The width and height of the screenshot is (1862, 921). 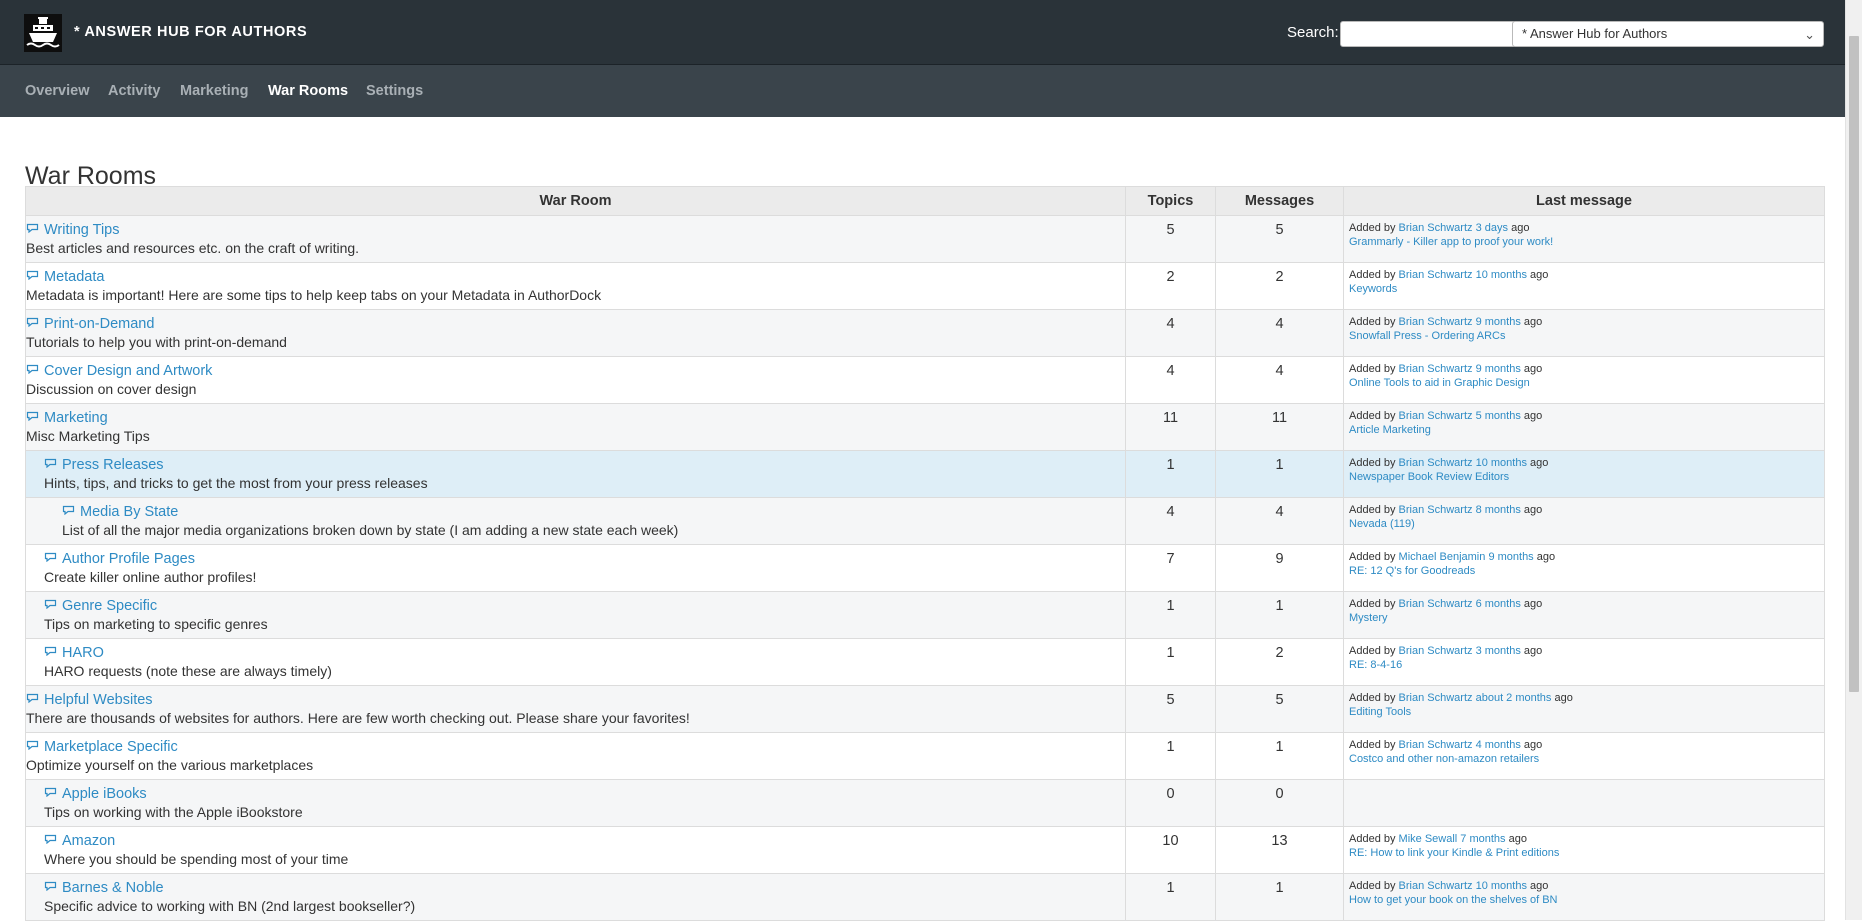 What do you see at coordinates (1482, 839) in the screenshot?
I see `time-link: 7 months` at bounding box center [1482, 839].